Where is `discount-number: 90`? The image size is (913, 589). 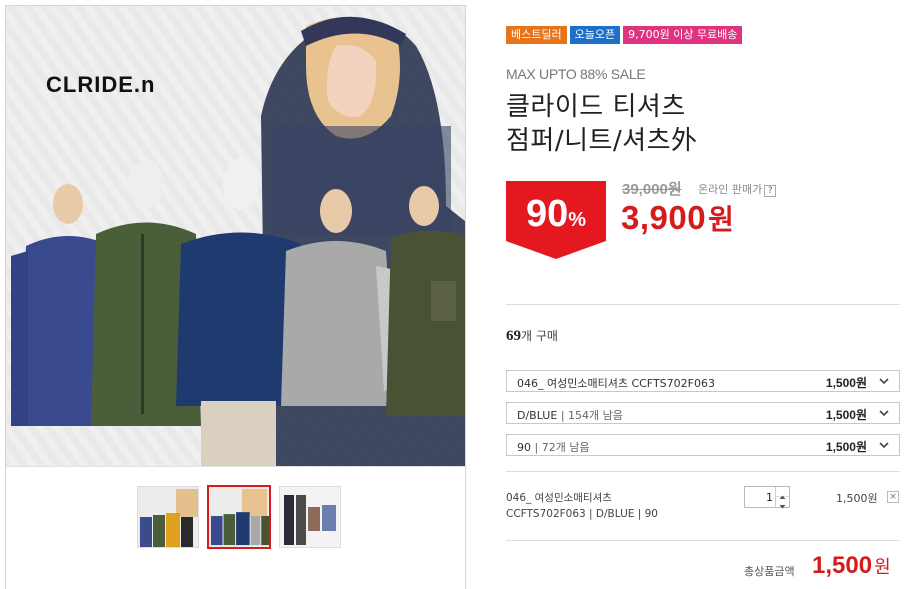
discount-number: 90 is located at coordinates (547, 214).